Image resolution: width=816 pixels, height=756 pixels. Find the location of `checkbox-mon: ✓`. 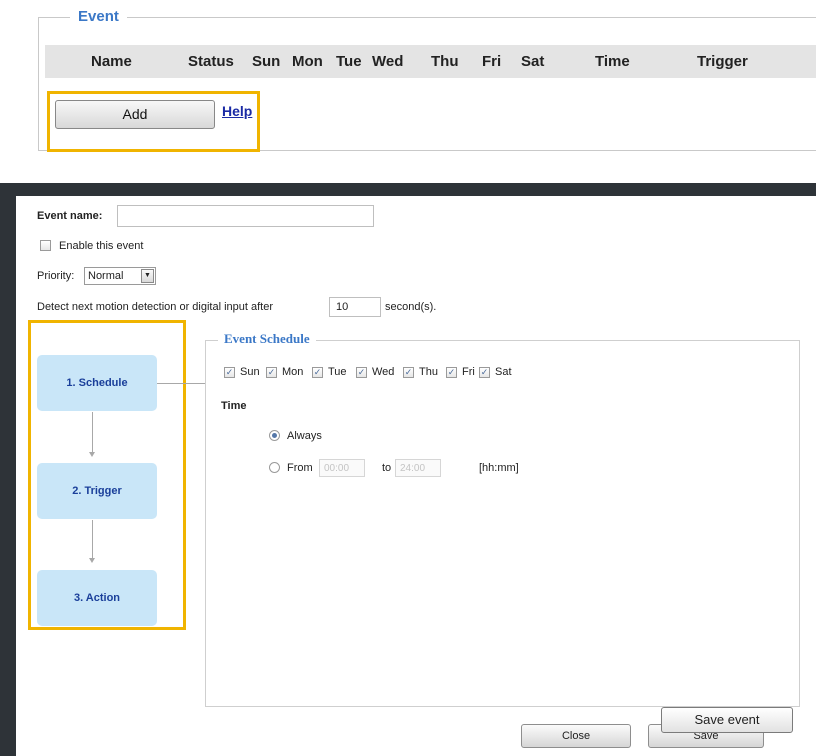

checkbox-mon: ✓ is located at coordinates (271, 372).